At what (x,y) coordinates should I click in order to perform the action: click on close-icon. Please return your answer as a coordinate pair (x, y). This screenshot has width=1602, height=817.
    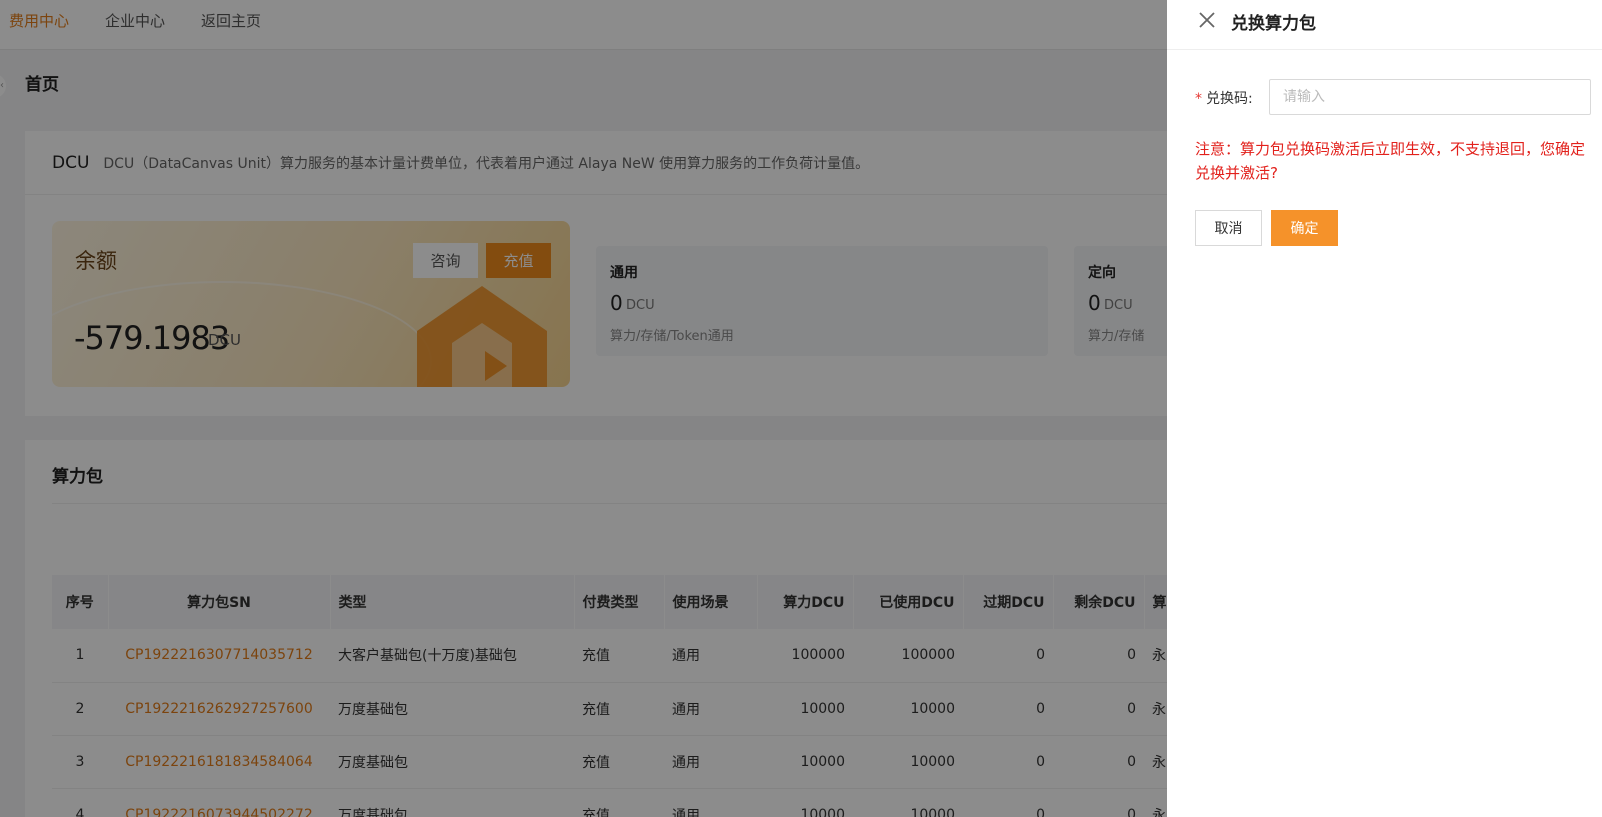
    Looking at the image, I should click on (1207, 20).